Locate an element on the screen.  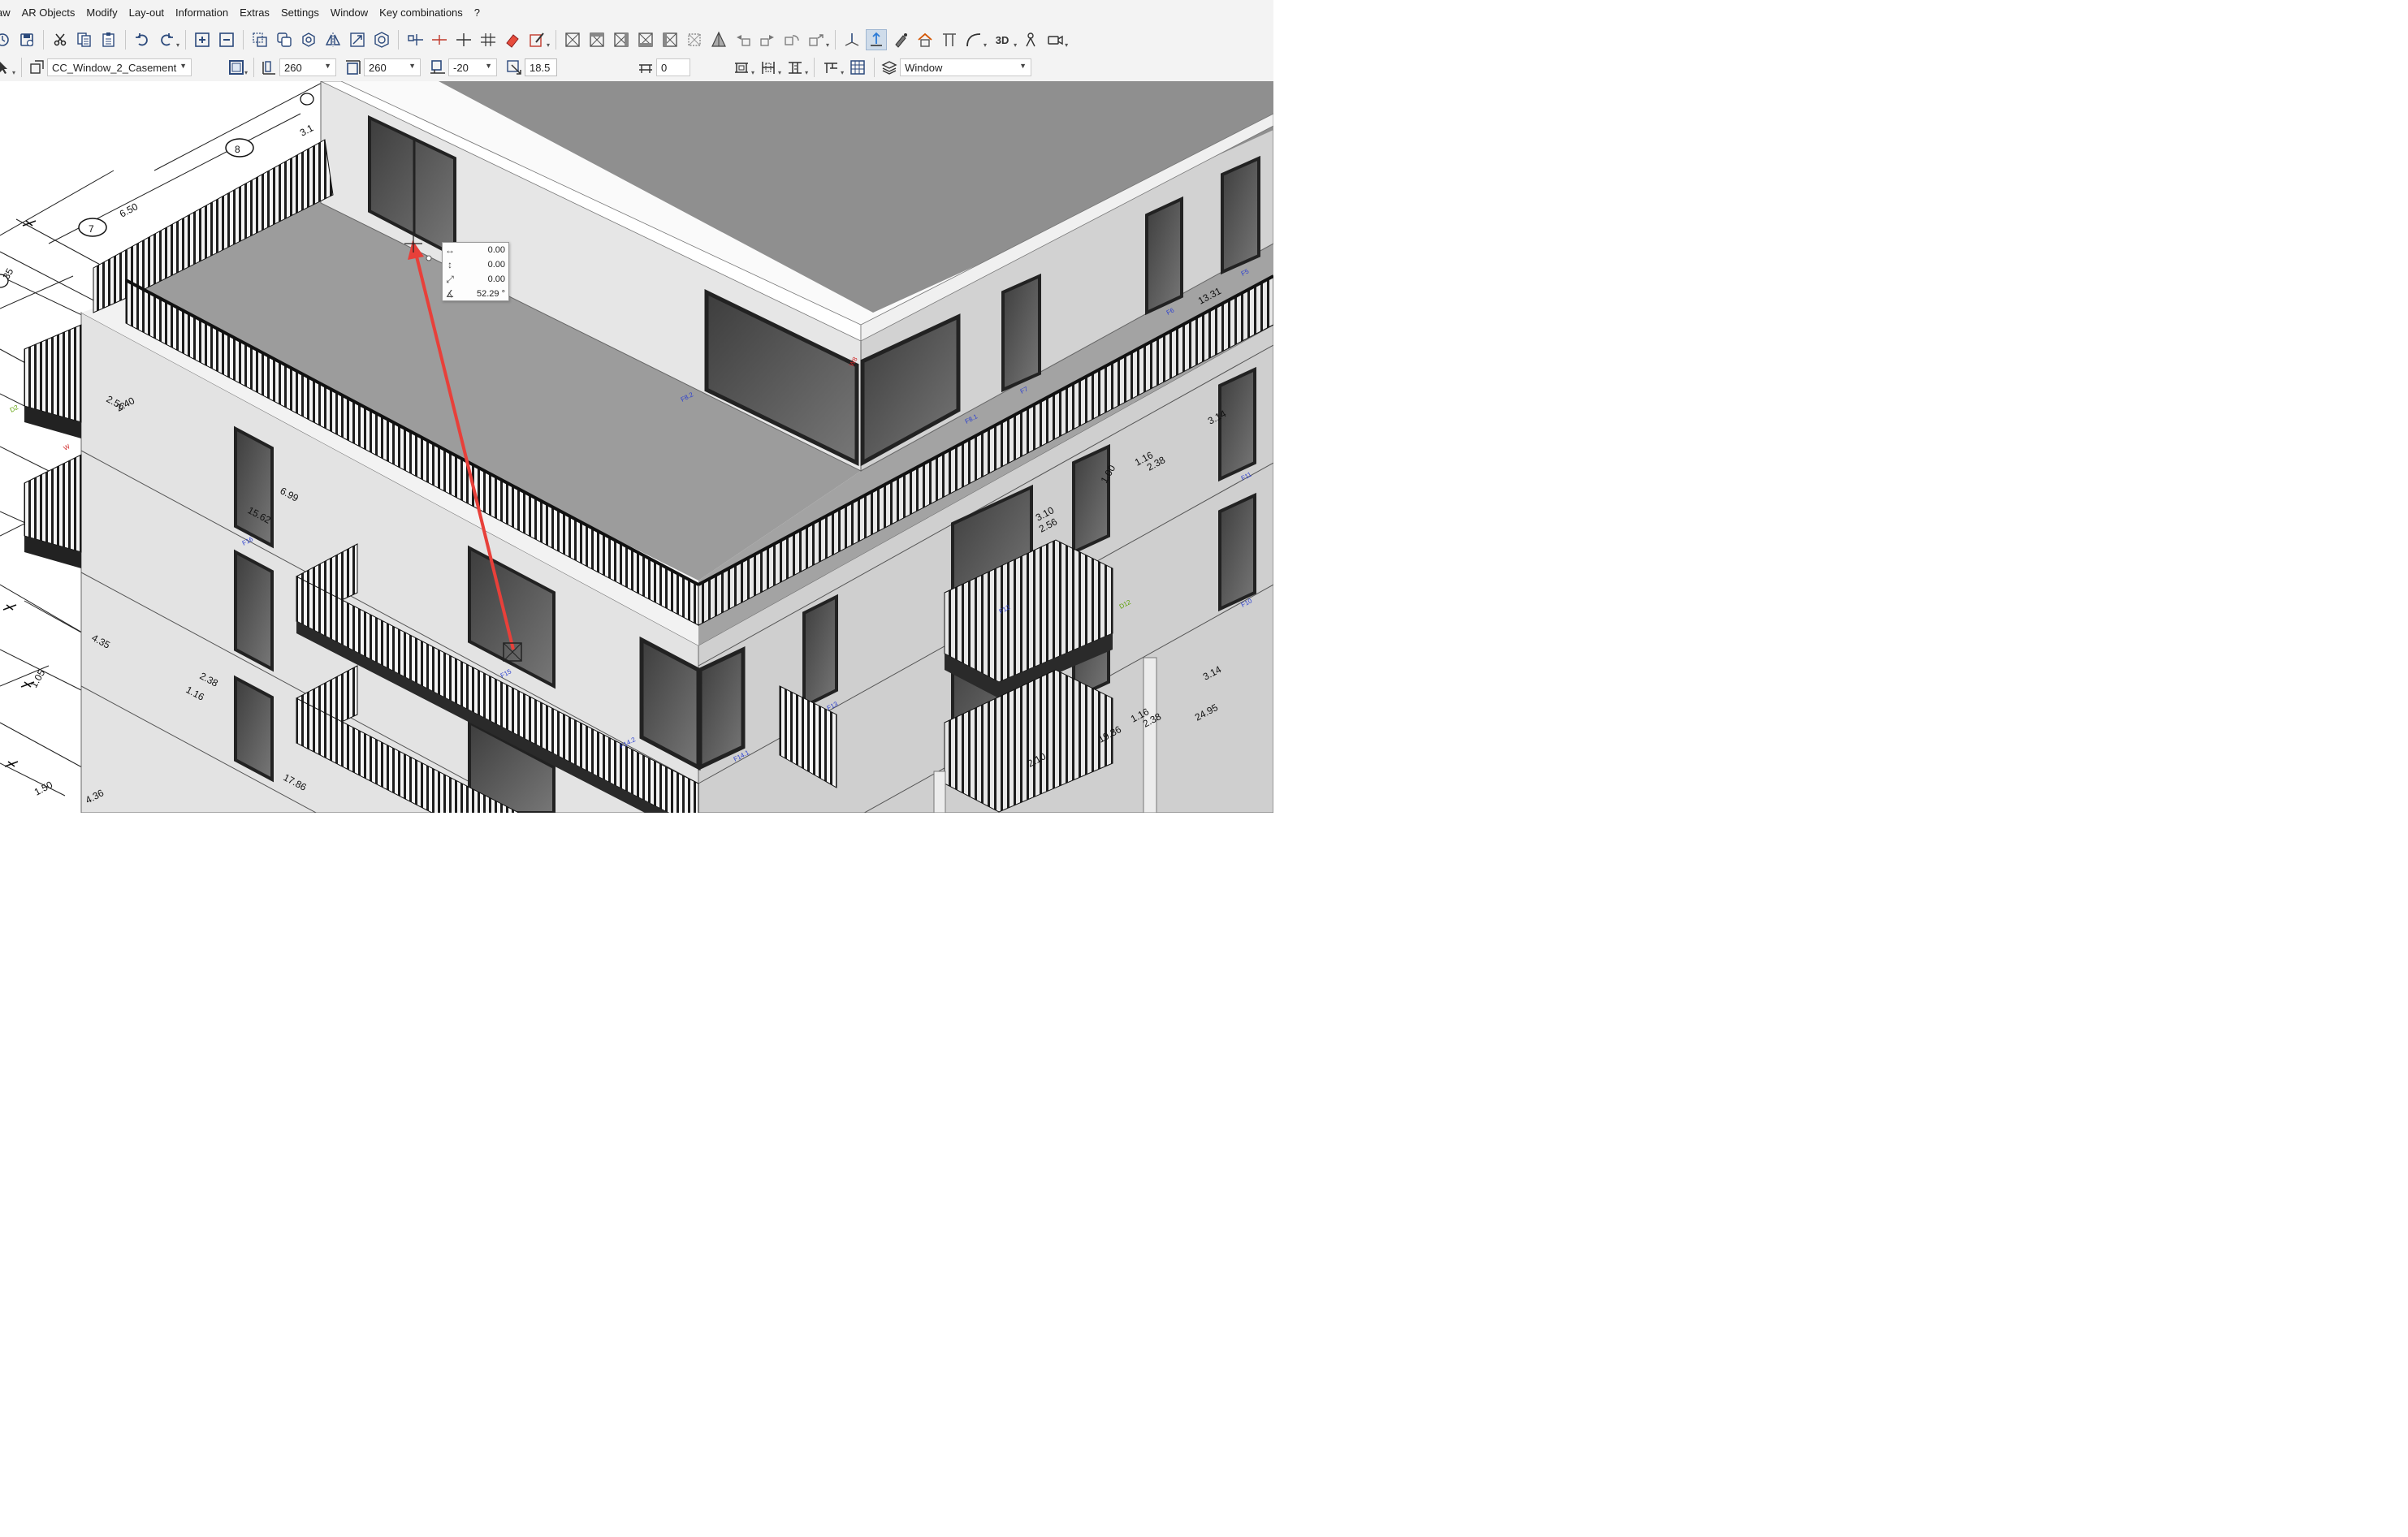
layer-value: Window is located at coordinates (924, 67).